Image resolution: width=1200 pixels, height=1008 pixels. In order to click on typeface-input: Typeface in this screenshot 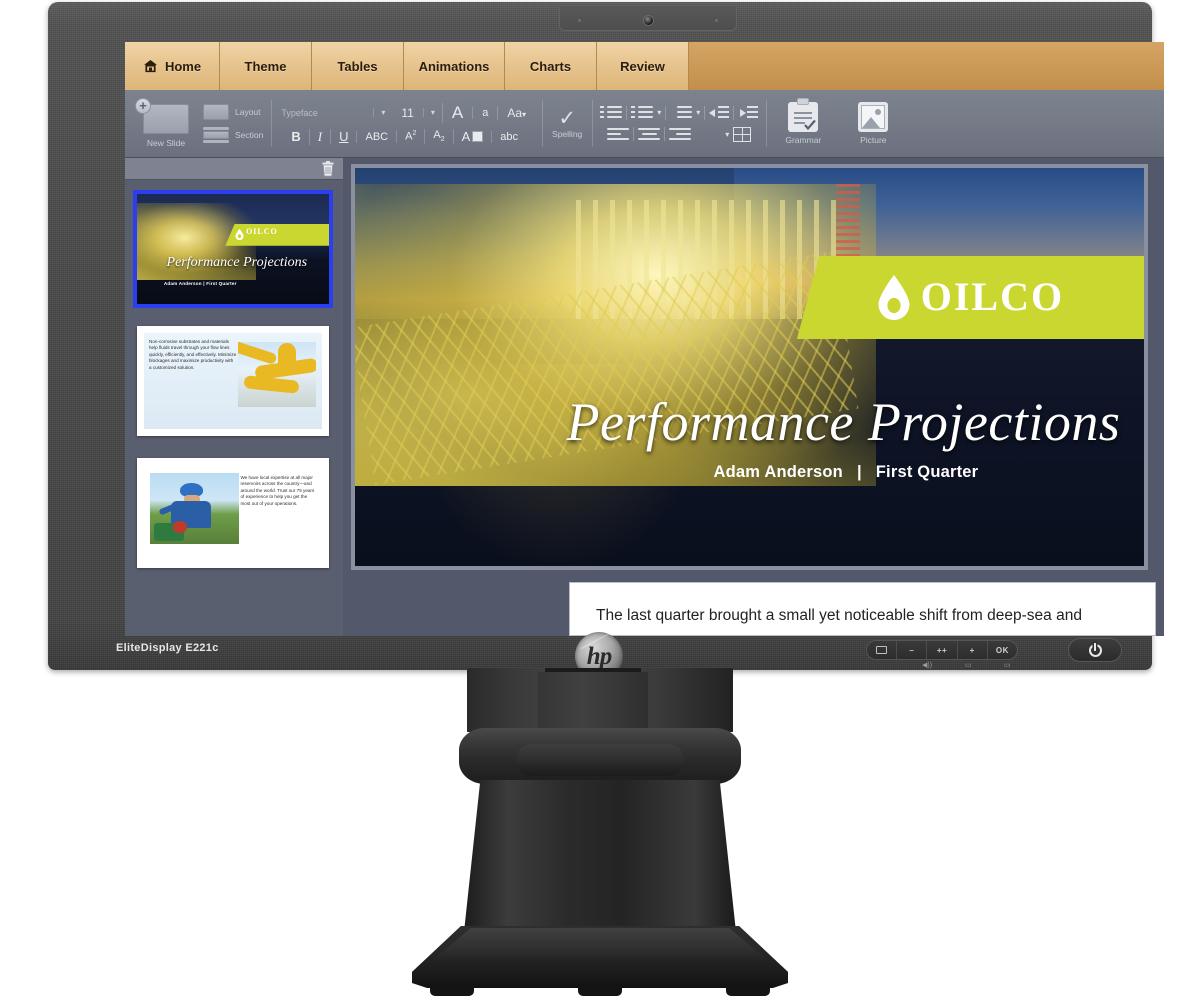, I will do `click(327, 113)`.